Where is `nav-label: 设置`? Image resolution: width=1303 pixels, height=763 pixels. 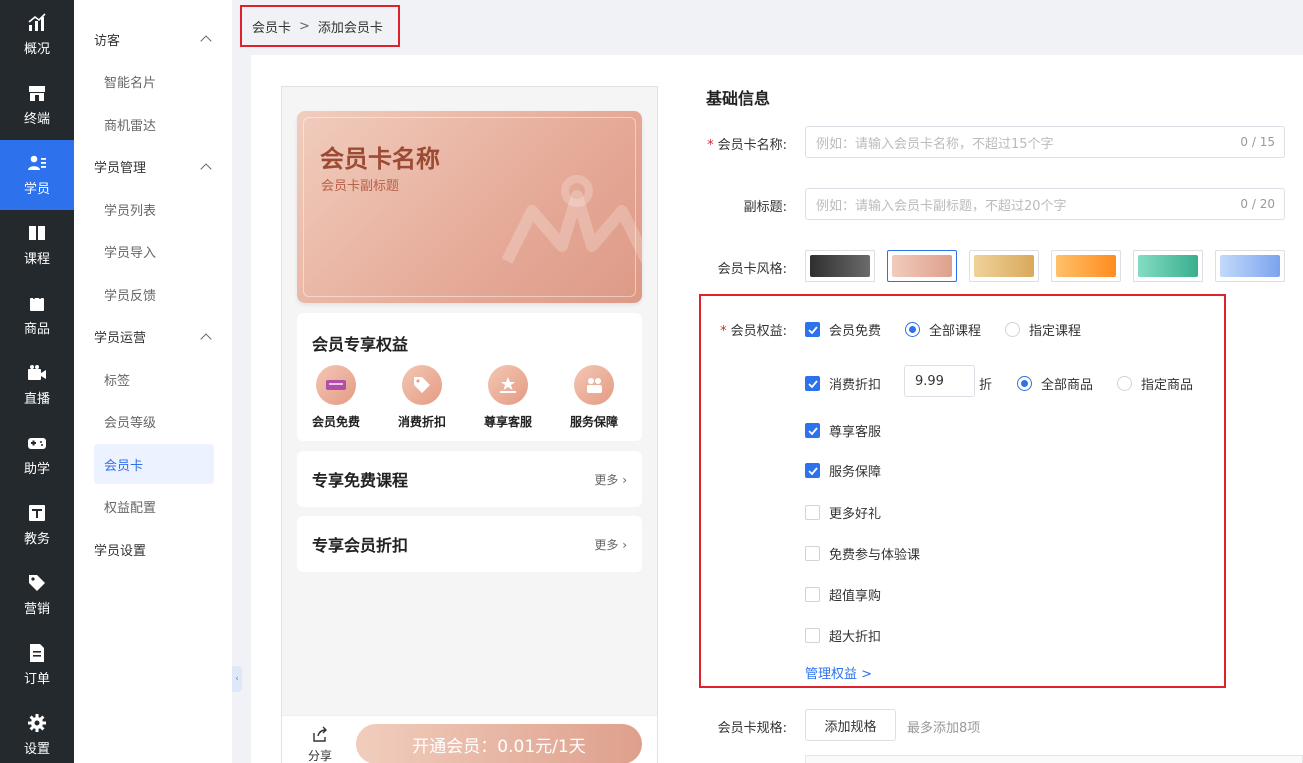
nav-label: 设置 is located at coordinates (36, 749).